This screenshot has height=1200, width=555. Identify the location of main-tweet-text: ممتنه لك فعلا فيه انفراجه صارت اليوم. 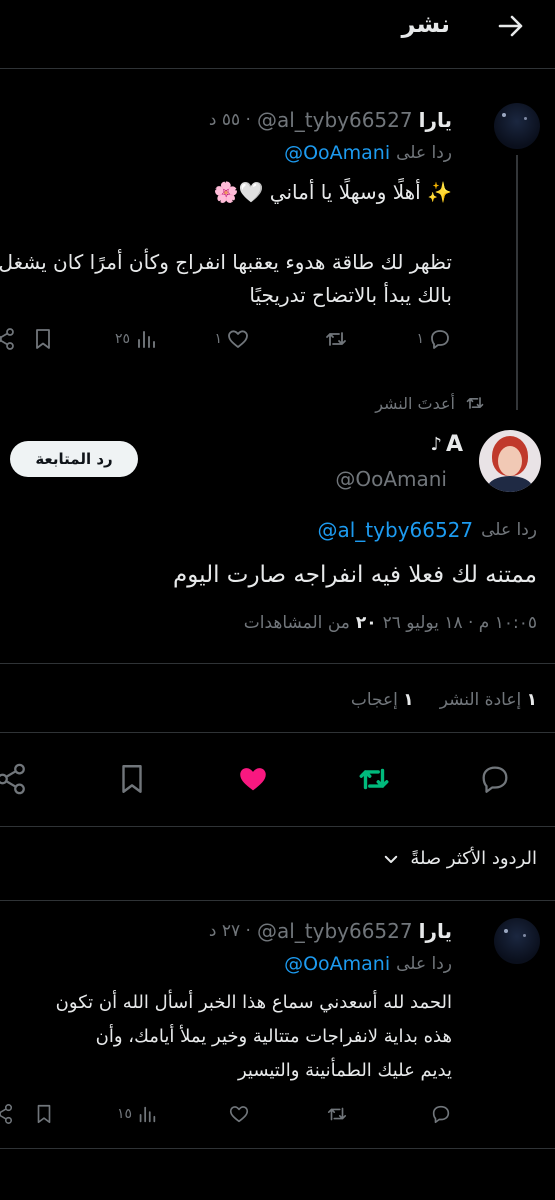
(355, 575).